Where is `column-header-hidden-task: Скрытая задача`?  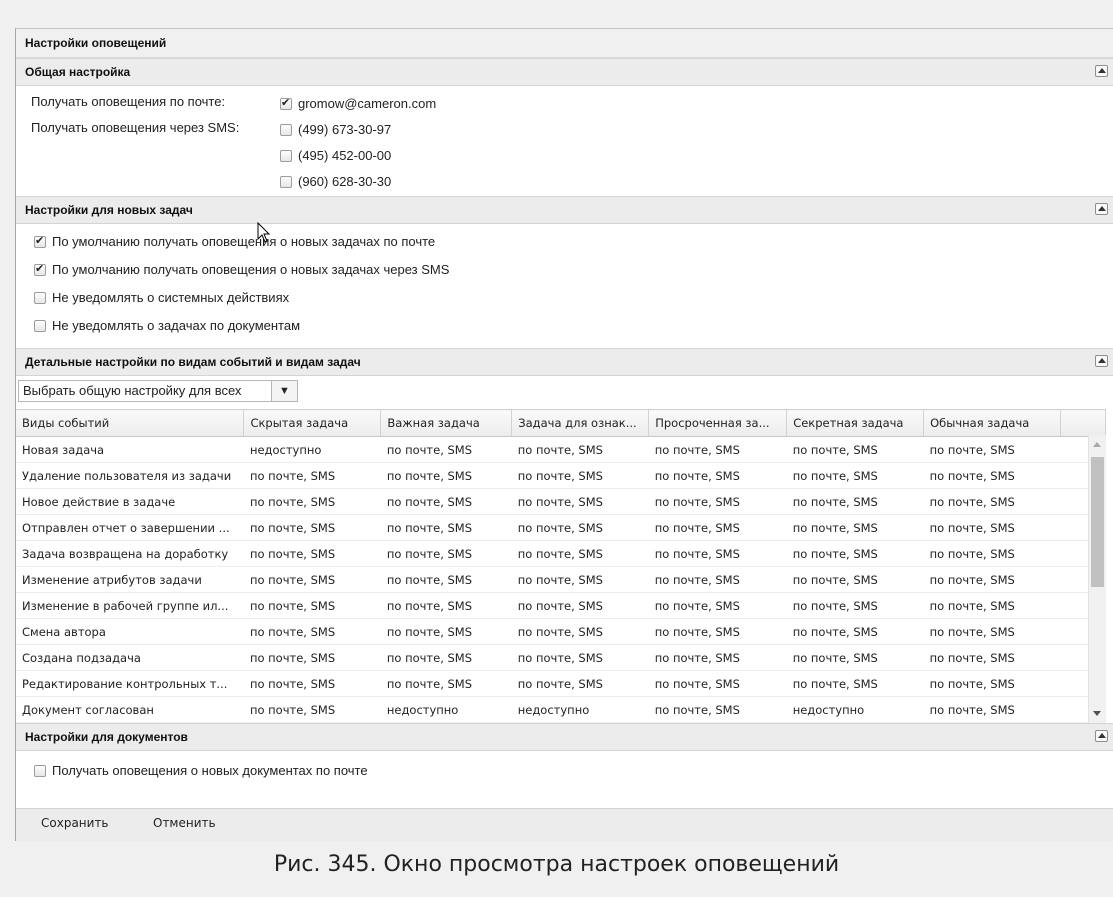 column-header-hidden-task: Скрытая задача is located at coordinates (312, 423).